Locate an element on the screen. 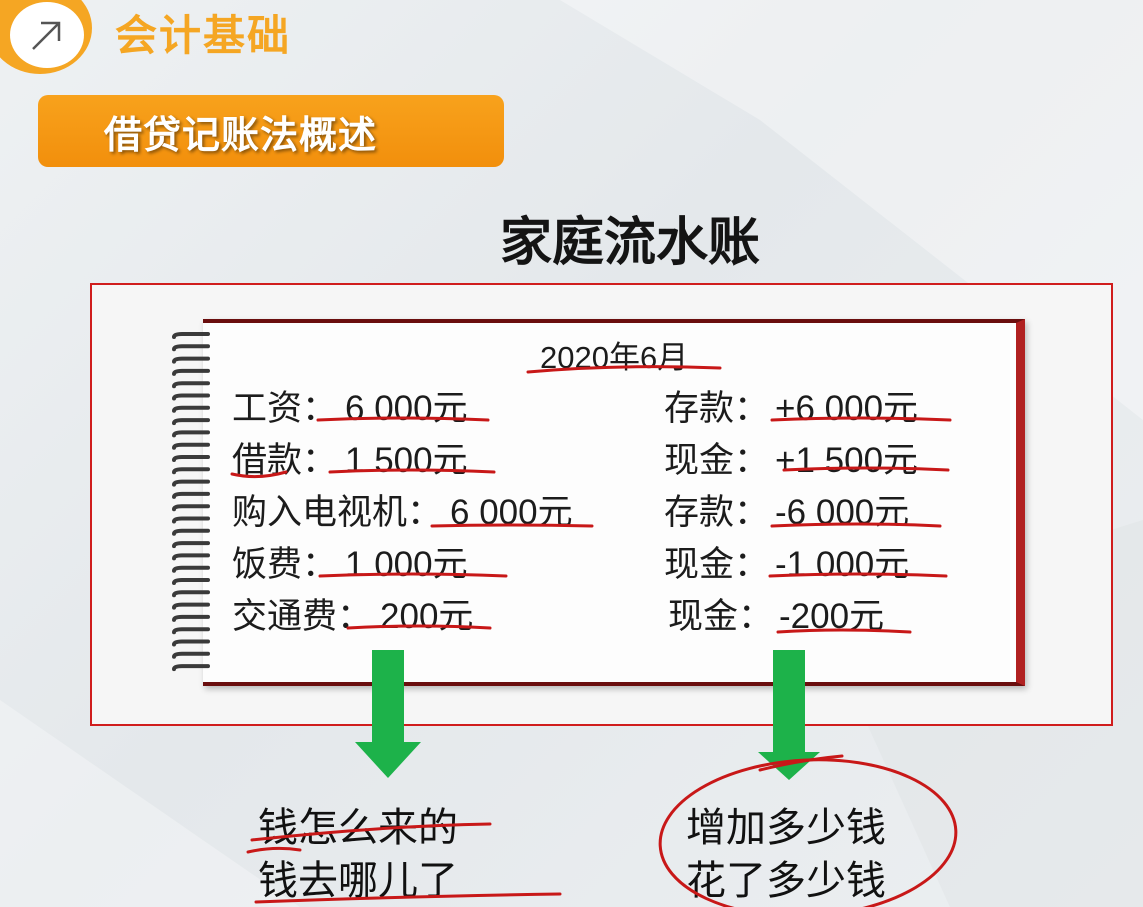 This screenshot has height=907, width=1143. row-label: 交通费： is located at coordinates (302, 616).